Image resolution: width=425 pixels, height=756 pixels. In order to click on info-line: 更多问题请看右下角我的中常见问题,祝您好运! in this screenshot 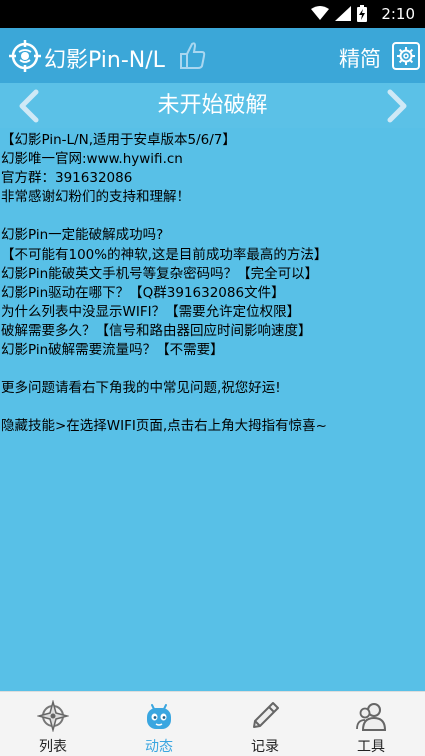, I will do `click(141, 388)`.